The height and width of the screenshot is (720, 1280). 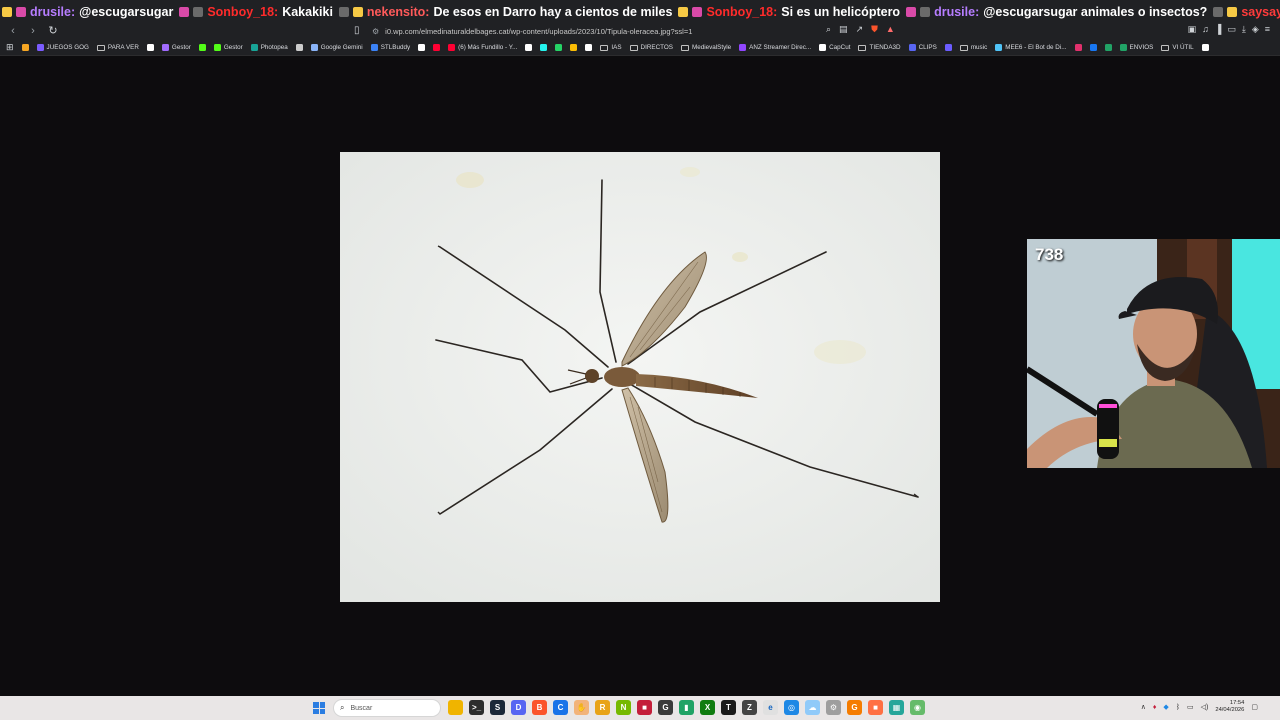 I want to click on notifications-icon: ▢, so click(x=1254, y=707).